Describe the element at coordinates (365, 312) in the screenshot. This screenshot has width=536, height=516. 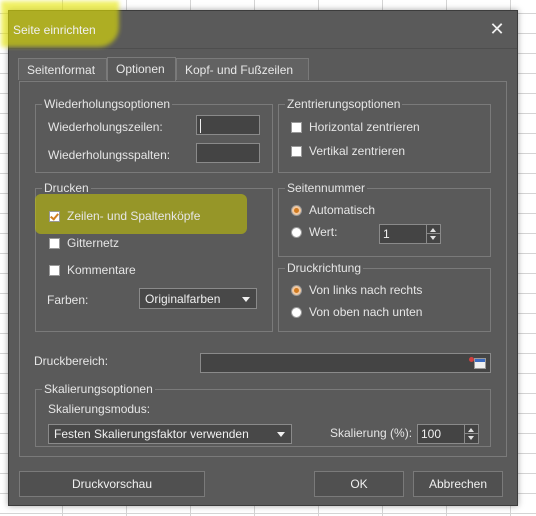
I see `direction-ttb-label: Von oben nach unten` at that location.